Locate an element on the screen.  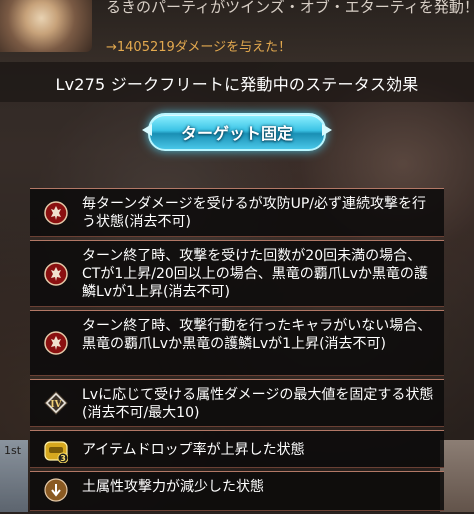
status-badge: IV is located at coordinates (56, 405).